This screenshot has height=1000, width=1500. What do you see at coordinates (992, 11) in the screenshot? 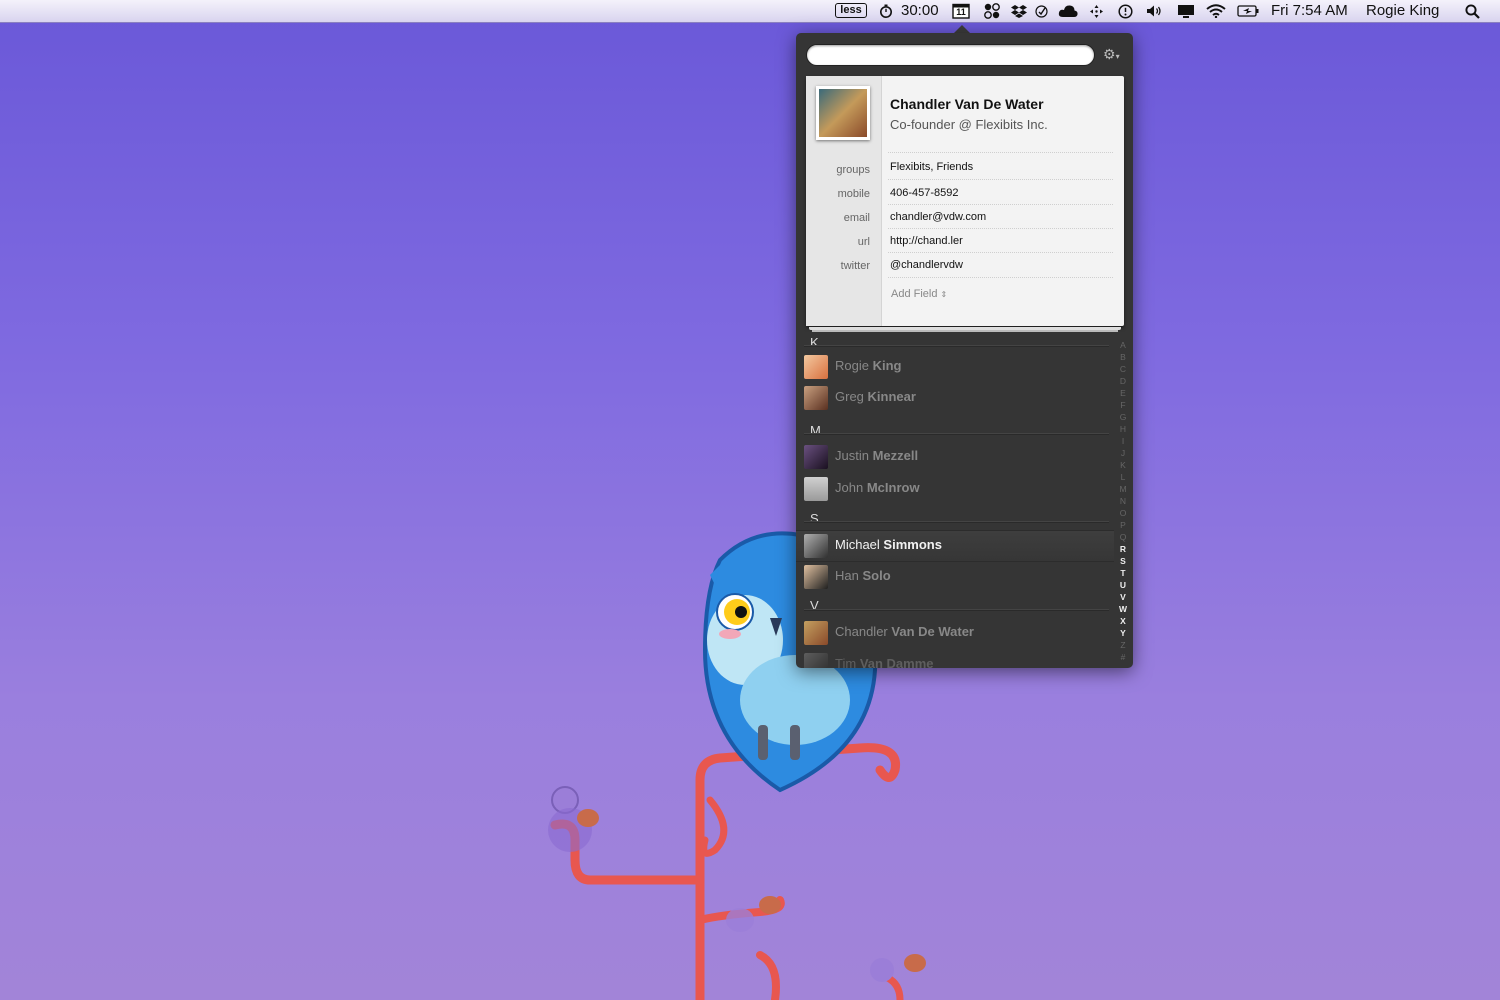
I see `grid-apps-icon` at bounding box center [992, 11].